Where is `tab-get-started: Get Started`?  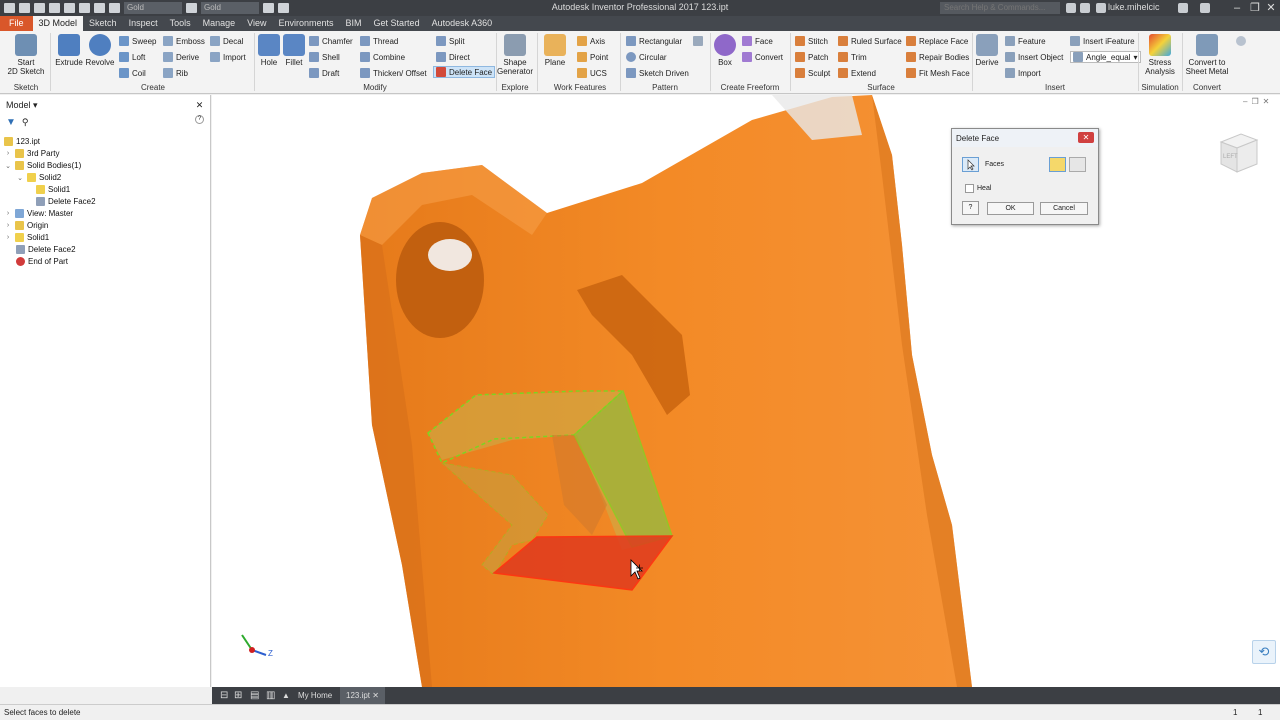 tab-get-started: Get Started is located at coordinates (397, 23).